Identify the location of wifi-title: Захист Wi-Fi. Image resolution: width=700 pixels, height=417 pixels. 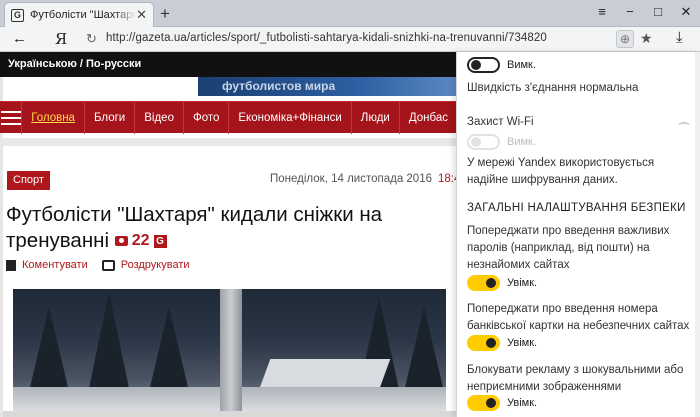
(500, 122).